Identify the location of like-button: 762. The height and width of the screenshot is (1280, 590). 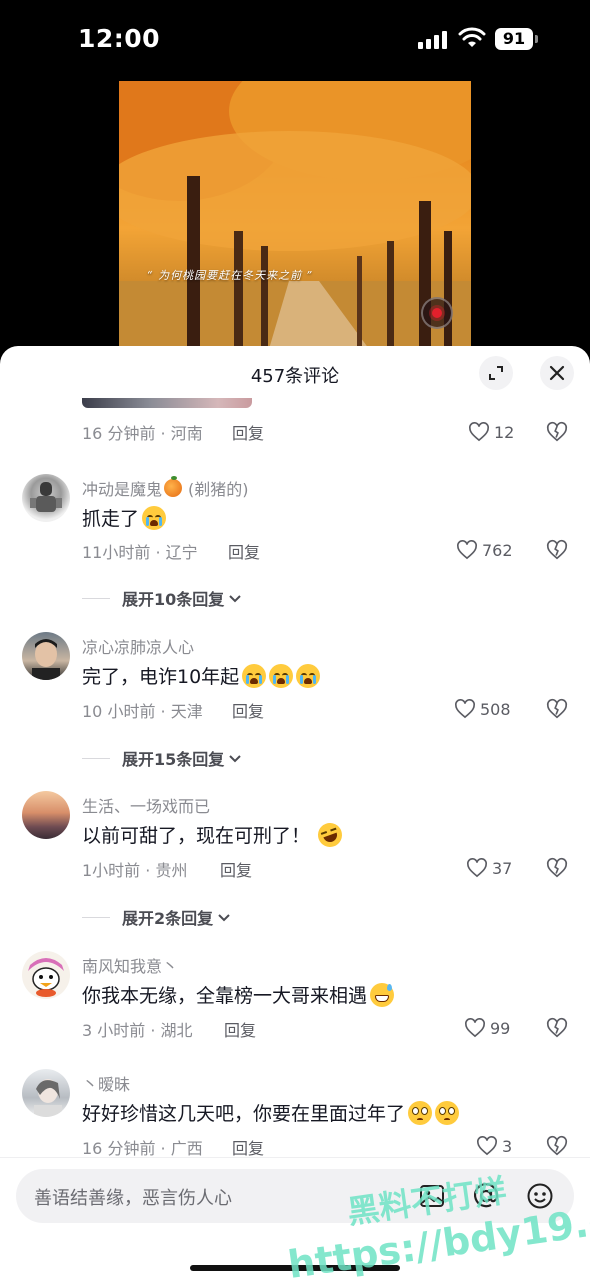
(484, 550).